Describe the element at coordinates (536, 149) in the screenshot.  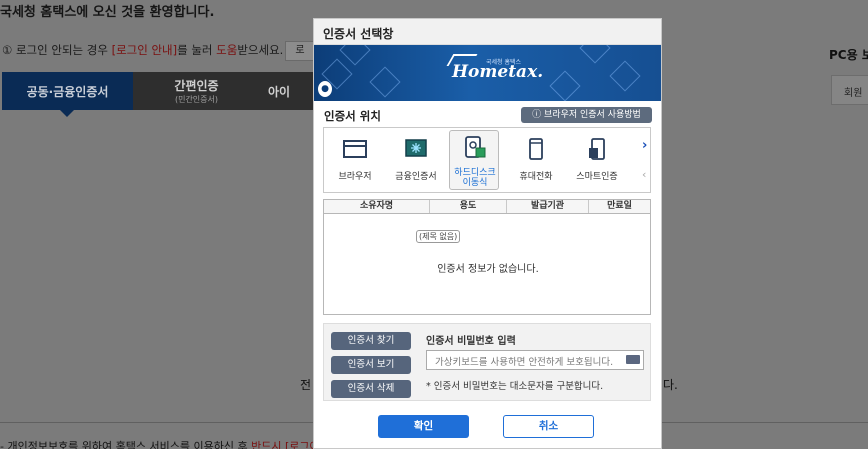
I see `mobile-phone-icon` at that location.